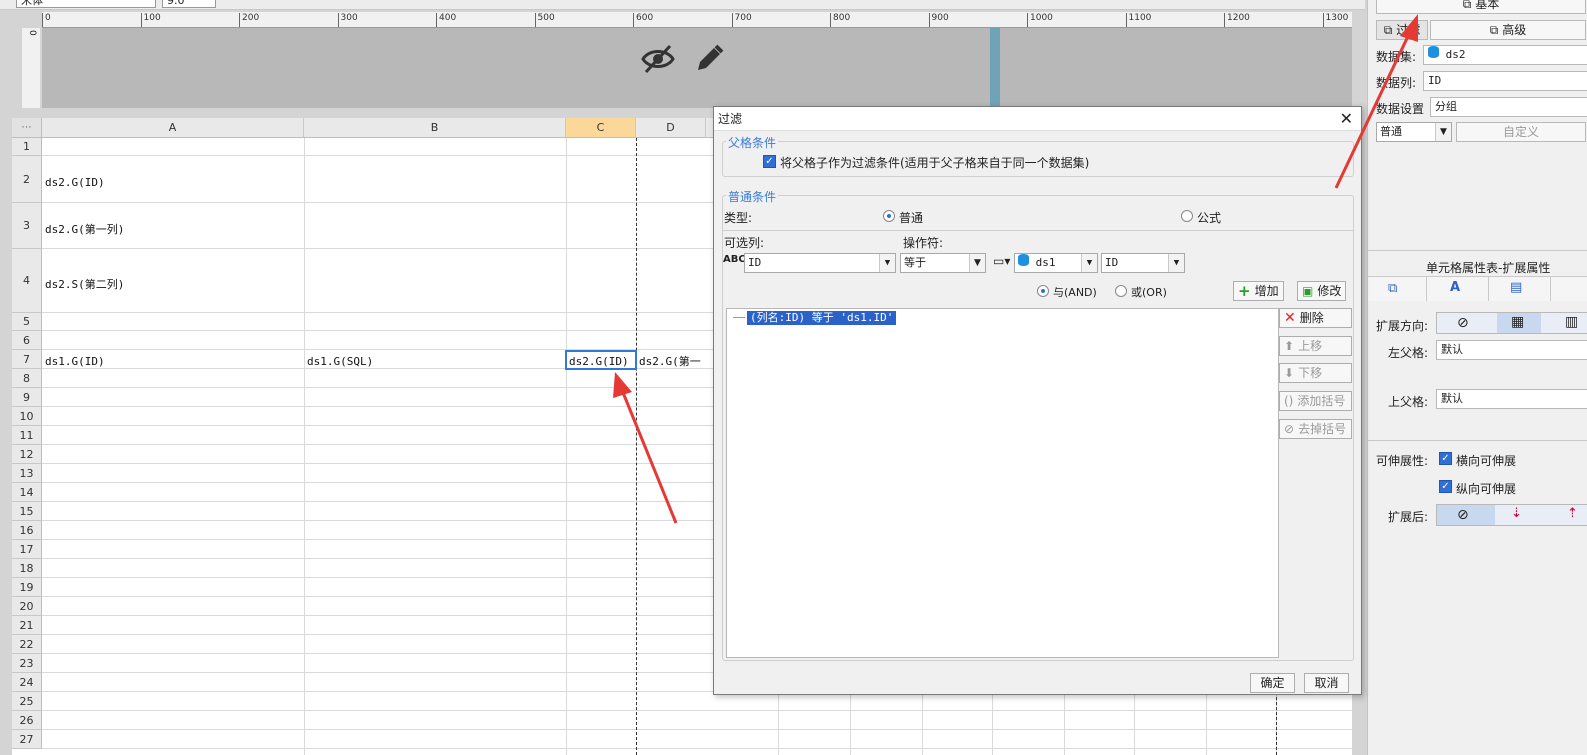 The width and height of the screenshot is (1587, 755). I want to click on row-header-13: 13, so click(27, 473).